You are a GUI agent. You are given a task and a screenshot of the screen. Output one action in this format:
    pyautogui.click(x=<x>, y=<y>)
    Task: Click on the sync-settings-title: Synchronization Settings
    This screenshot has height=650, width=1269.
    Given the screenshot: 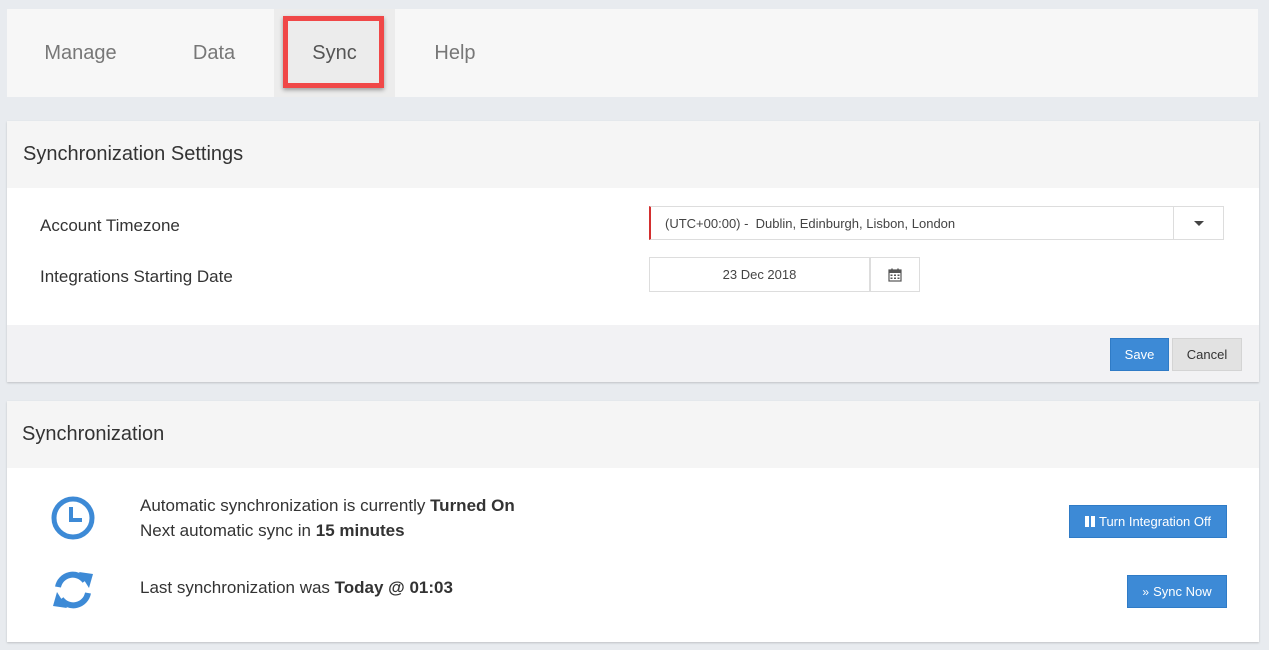 What is the action you would take?
    pyautogui.click(x=633, y=154)
    